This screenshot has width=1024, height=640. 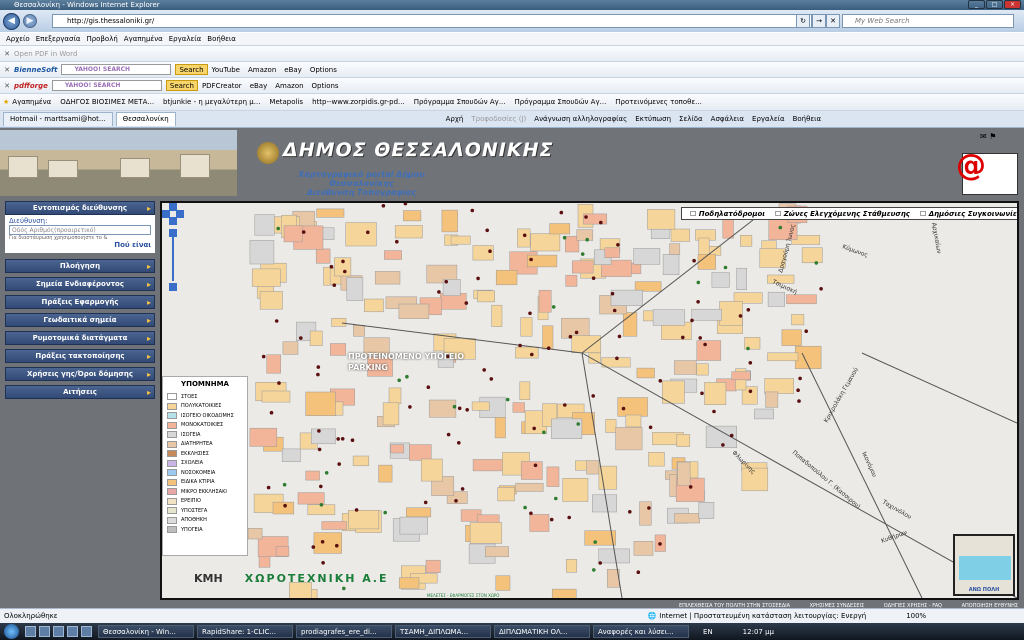 What do you see at coordinates (455, 119) in the screenshot?
I see `home-button: Αρχή` at bounding box center [455, 119].